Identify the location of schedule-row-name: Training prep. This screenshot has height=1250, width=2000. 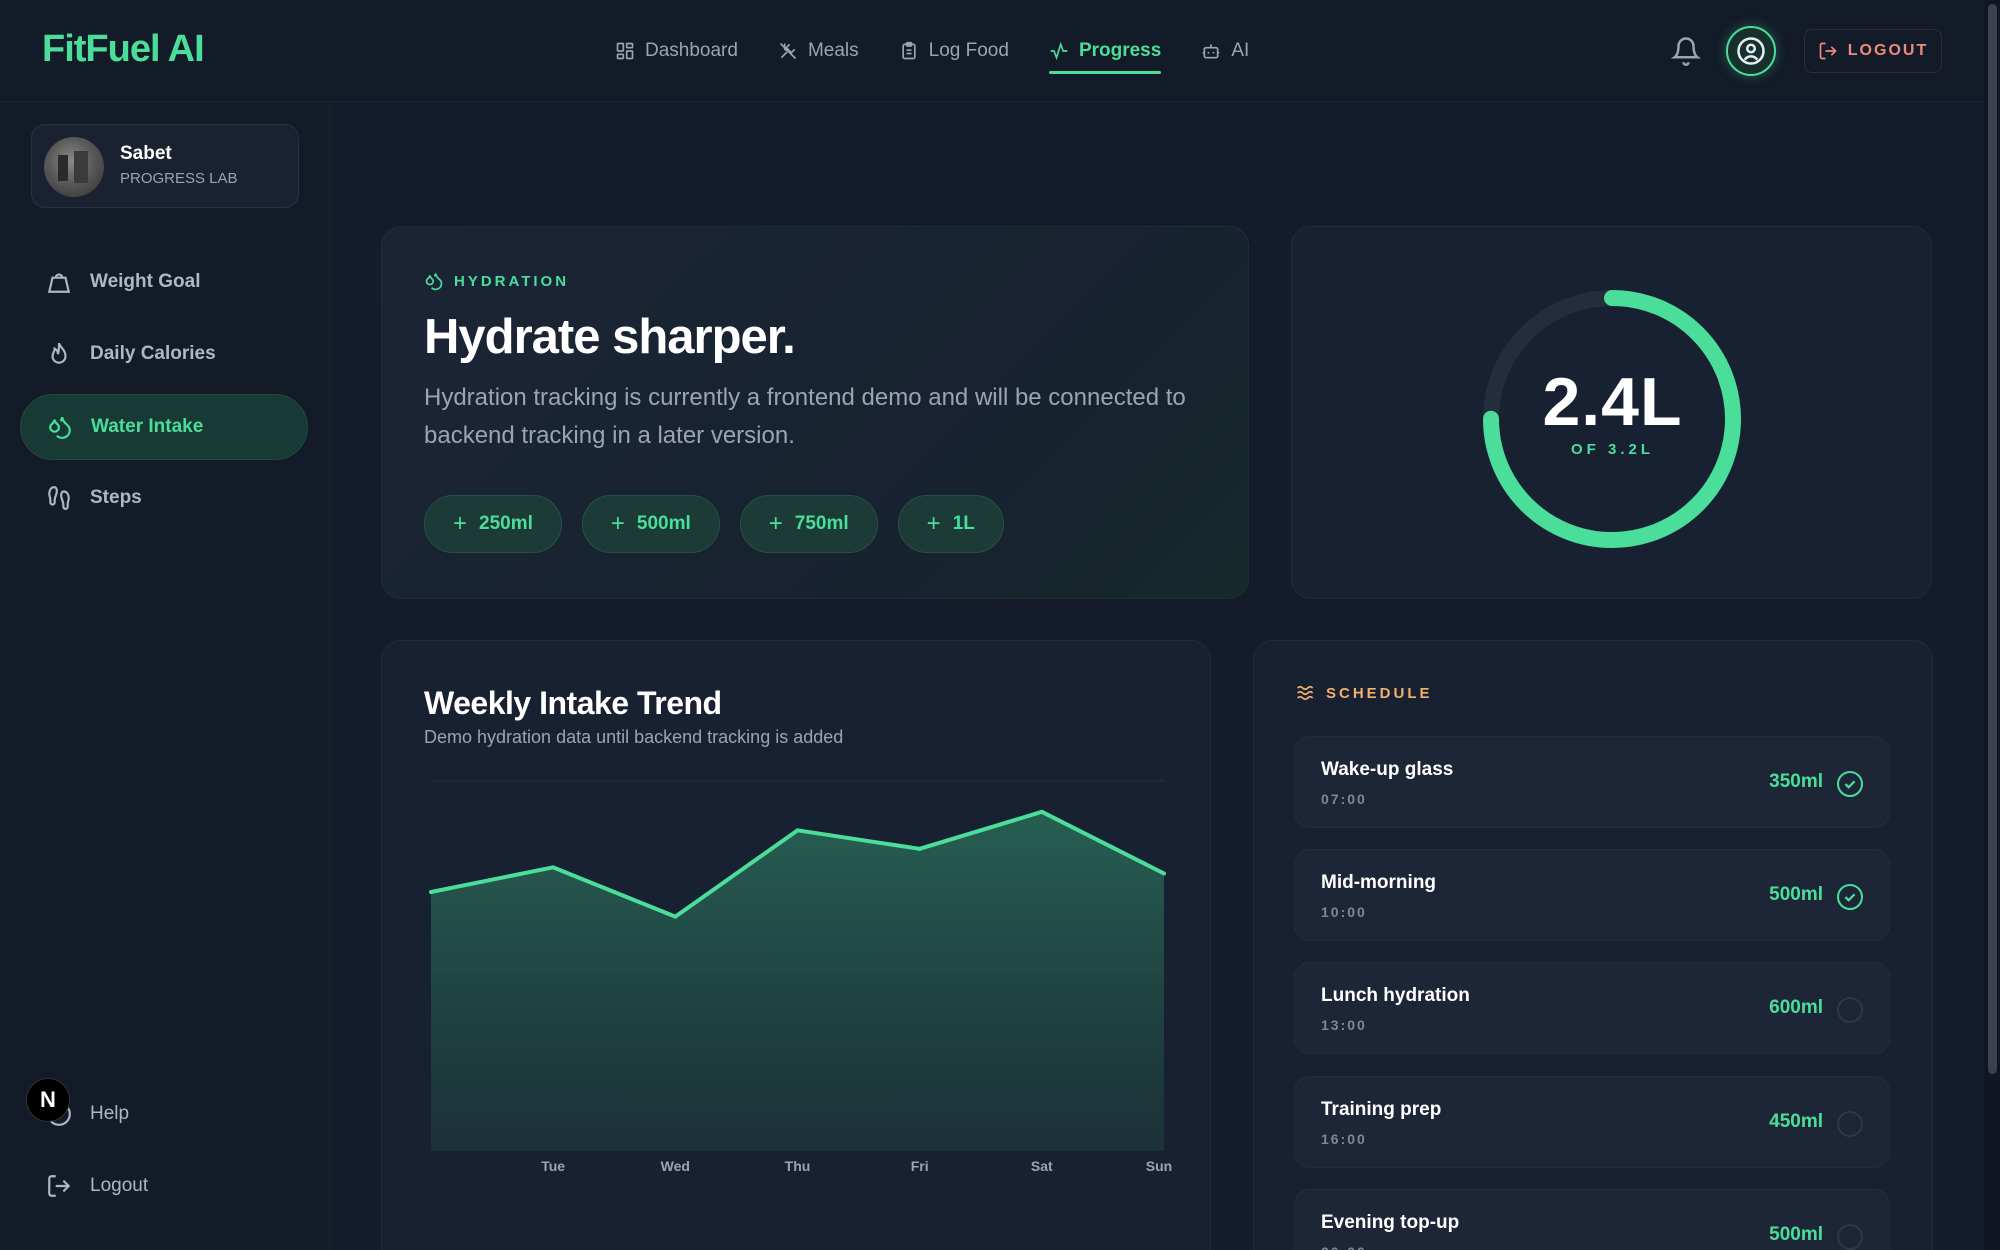
(1381, 1109).